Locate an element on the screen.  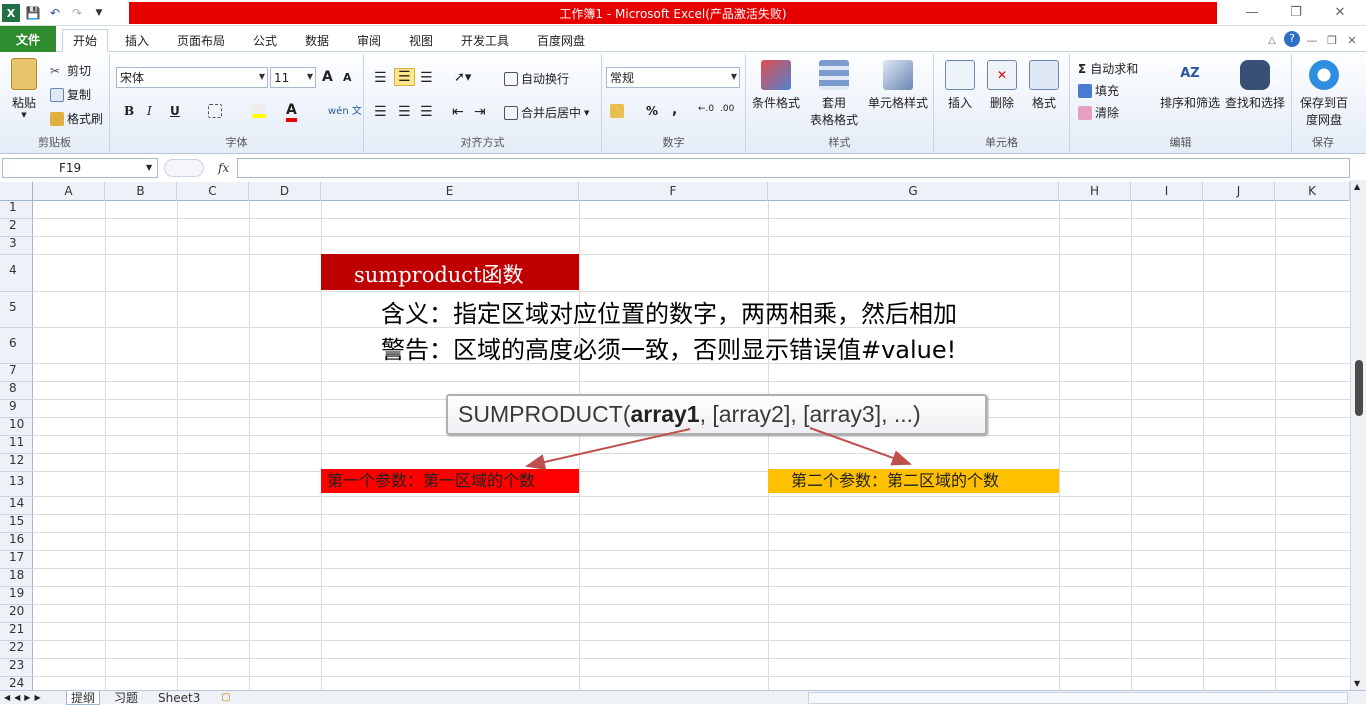
conditional-format-button: 条件格式 is located at coordinates (776, 85).